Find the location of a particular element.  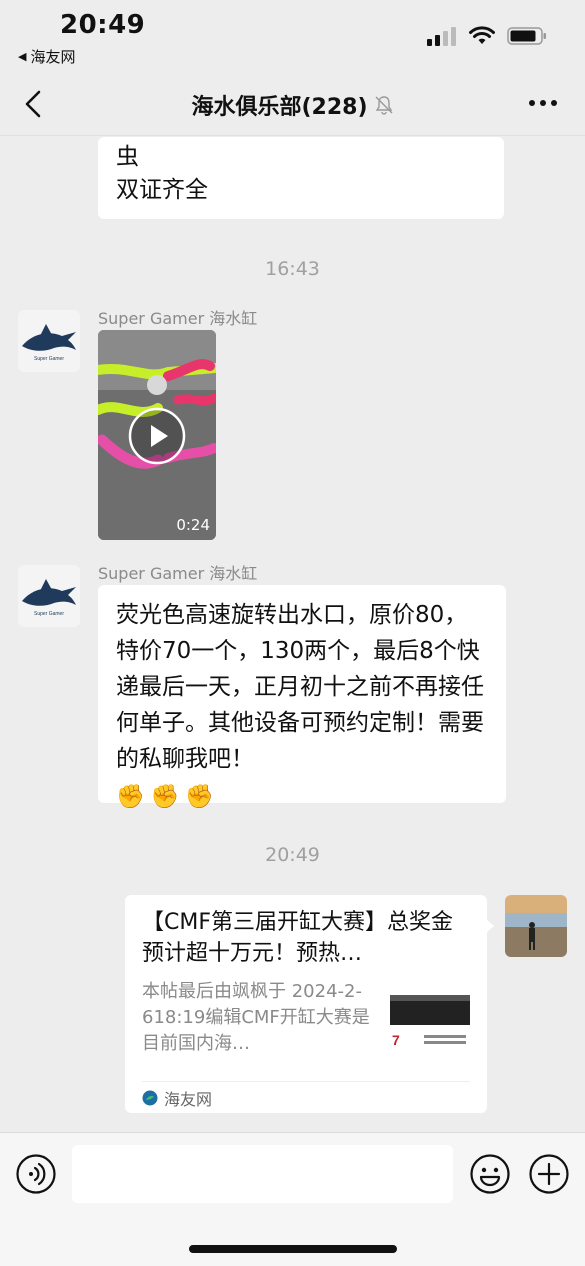

mute-bell-icon is located at coordinates (384, 105).